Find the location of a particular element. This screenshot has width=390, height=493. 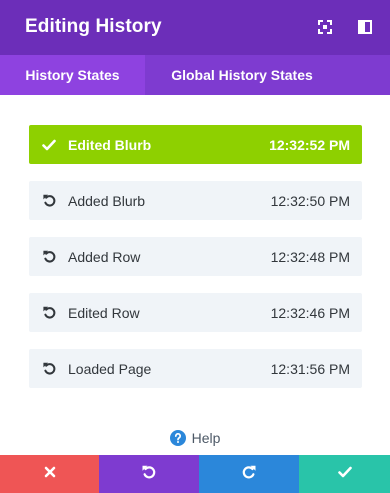

state-label: Loaded Page is located at coordinates (110, 368).